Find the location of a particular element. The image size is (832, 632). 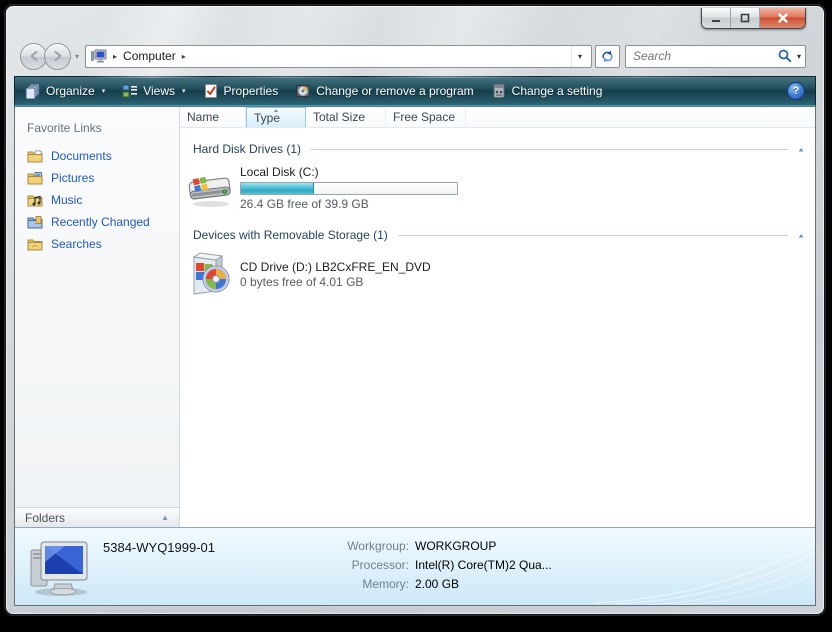

address-dropdown-caret-icon: ▾ is located at coordinates (579, 56).